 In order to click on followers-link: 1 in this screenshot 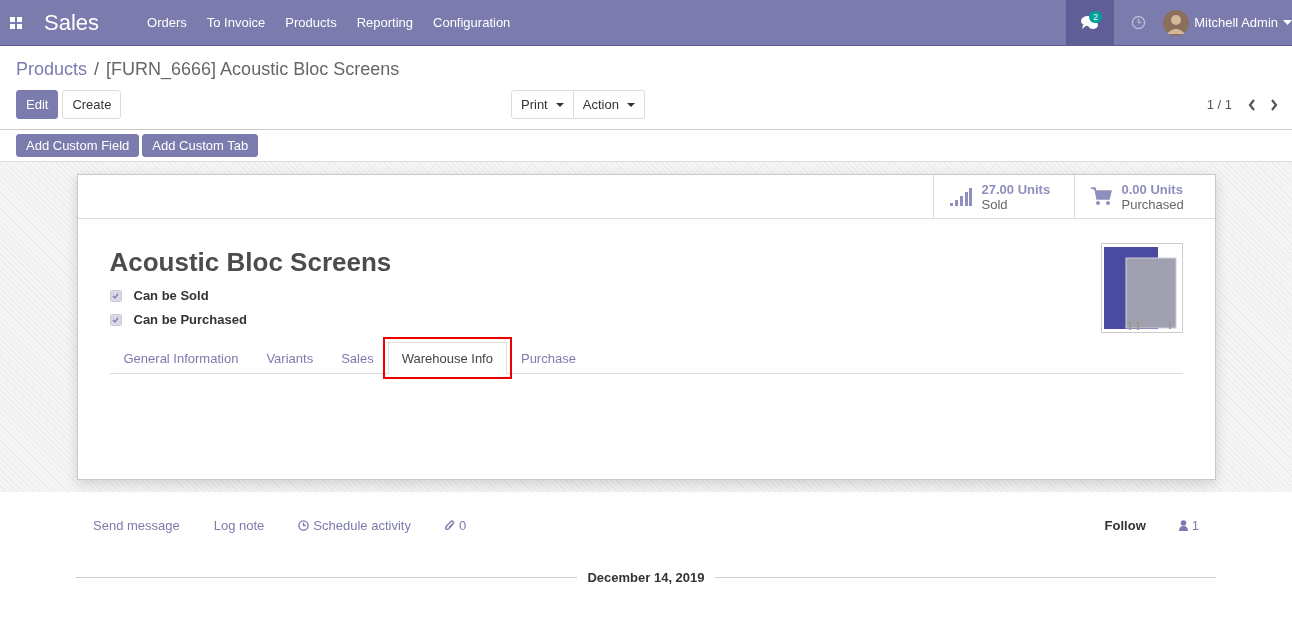, I will do `click(1188, 525)`.